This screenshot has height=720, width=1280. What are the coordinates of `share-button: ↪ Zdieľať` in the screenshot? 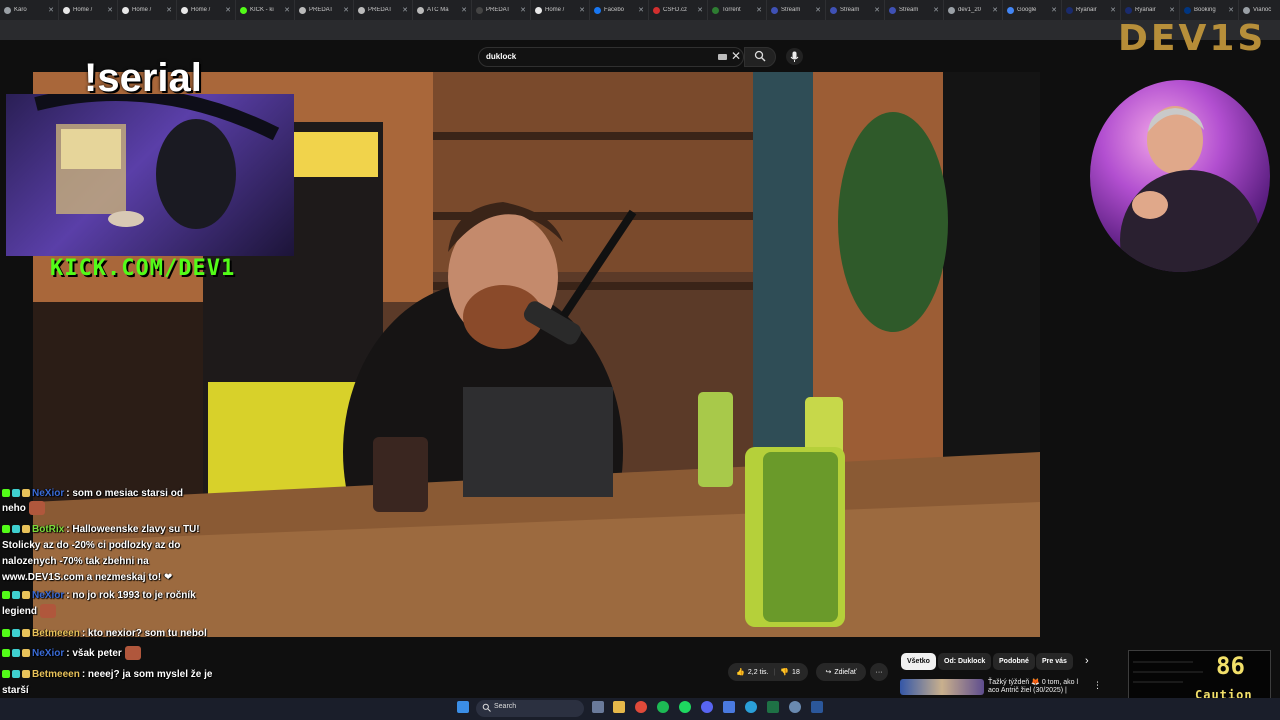 It's located at (841, 672).